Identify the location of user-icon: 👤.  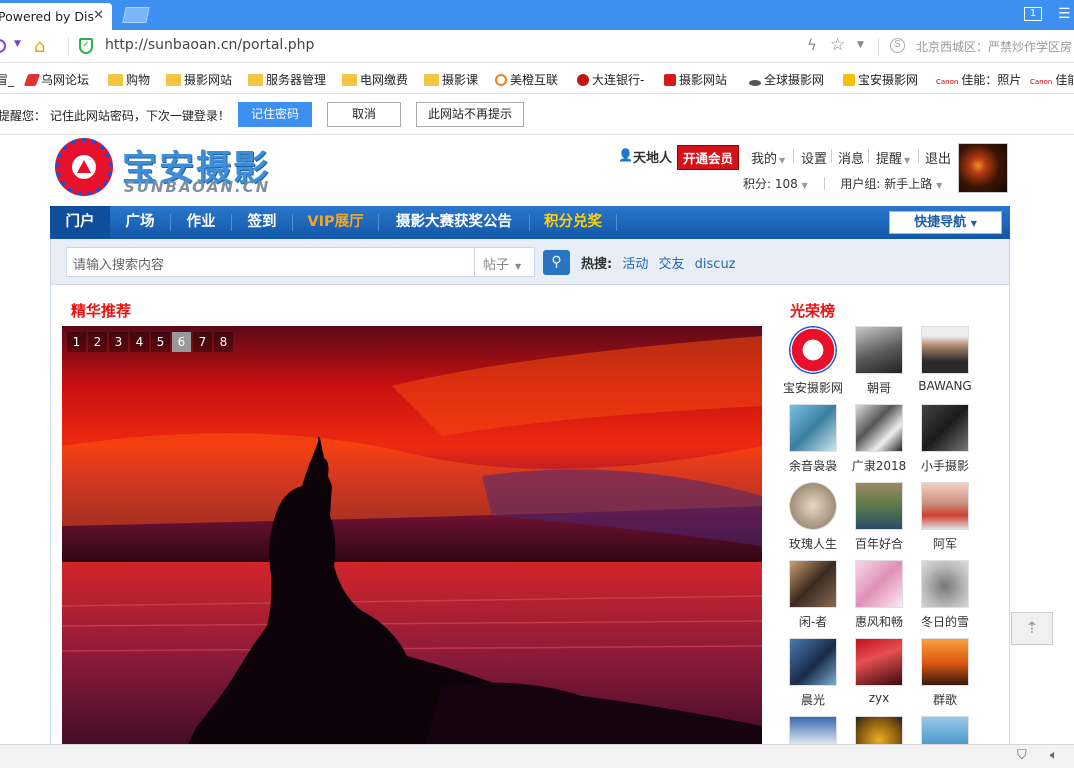
(625, 155).